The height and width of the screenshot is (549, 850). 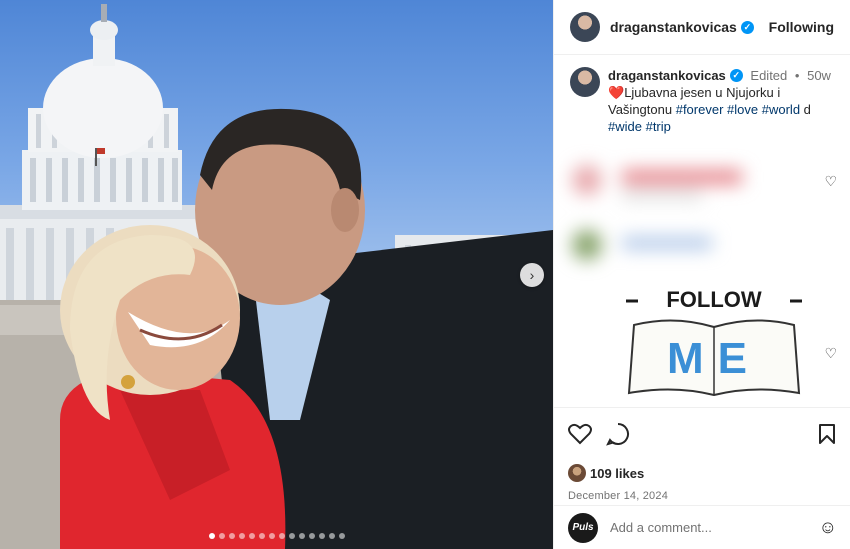 I want to click on next-photo-button: ›, so click(x=532, y=275).